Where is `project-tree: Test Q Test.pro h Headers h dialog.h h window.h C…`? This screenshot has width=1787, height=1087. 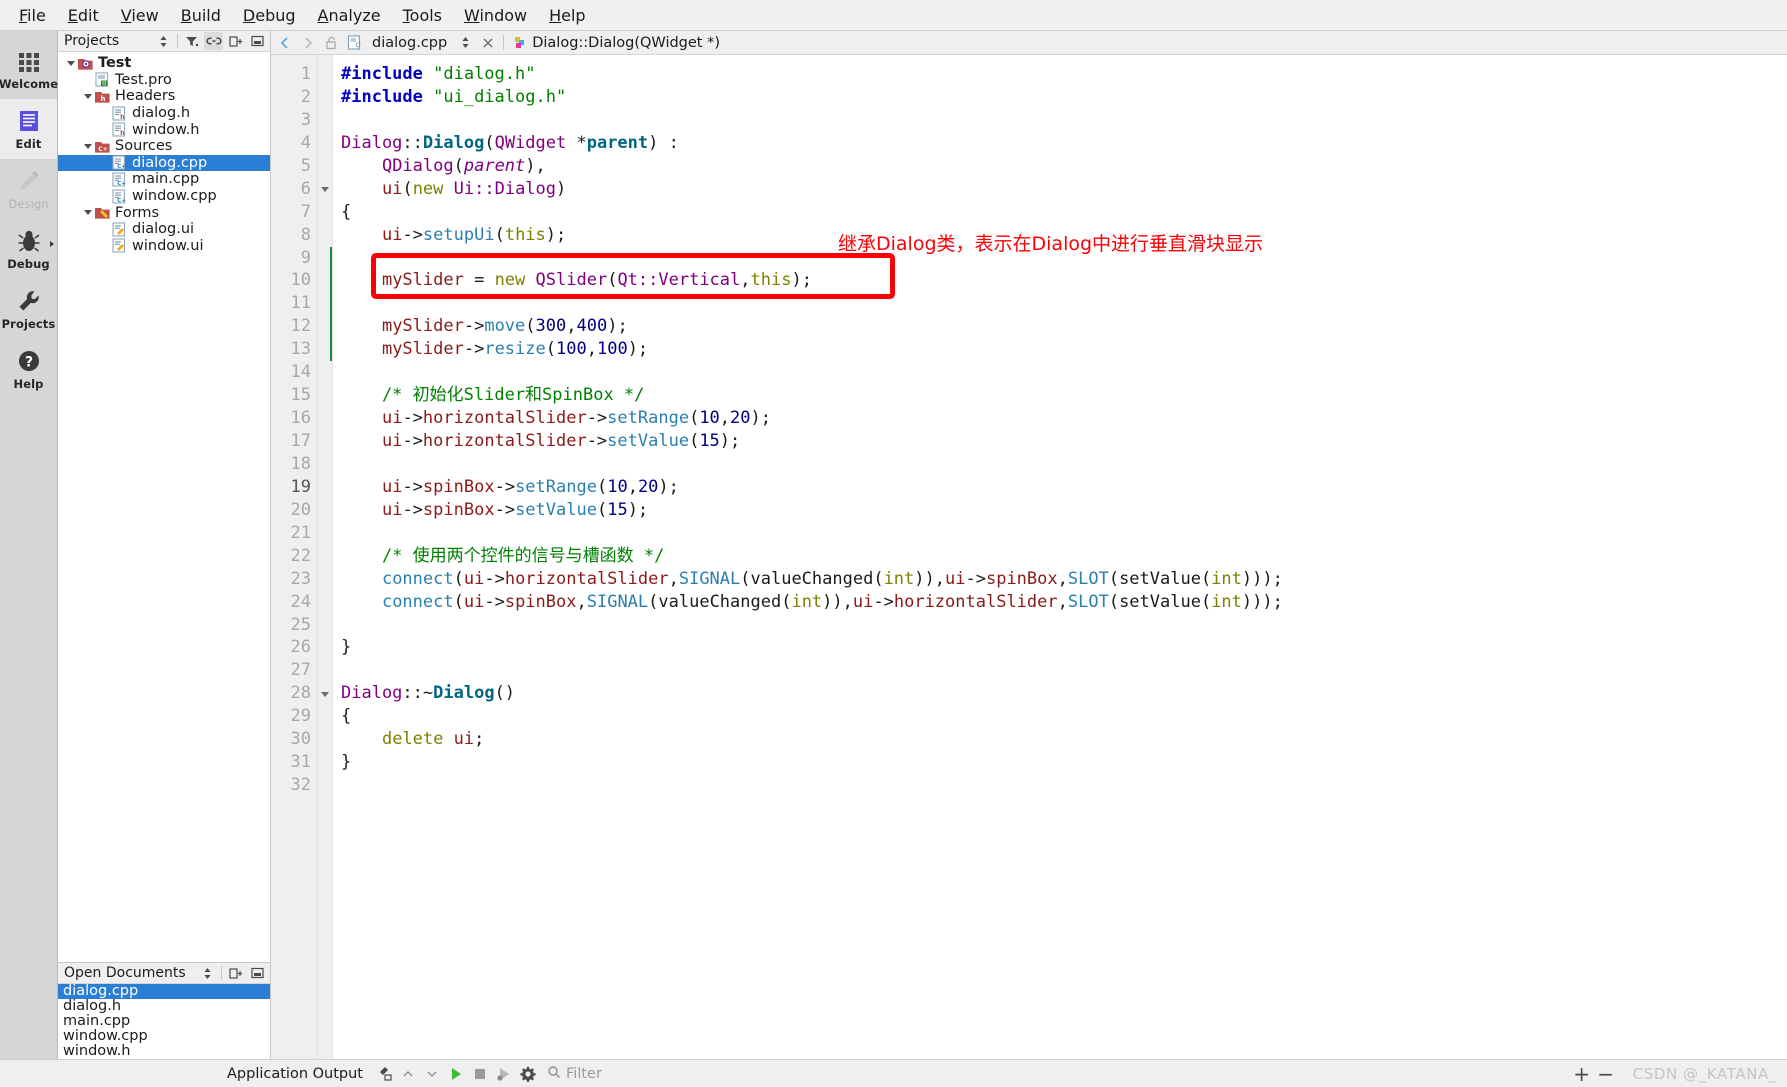
project-tree: Test Q Test.pro h Headers h dialog.h h window.h C… is located at coordinates (164, 507).